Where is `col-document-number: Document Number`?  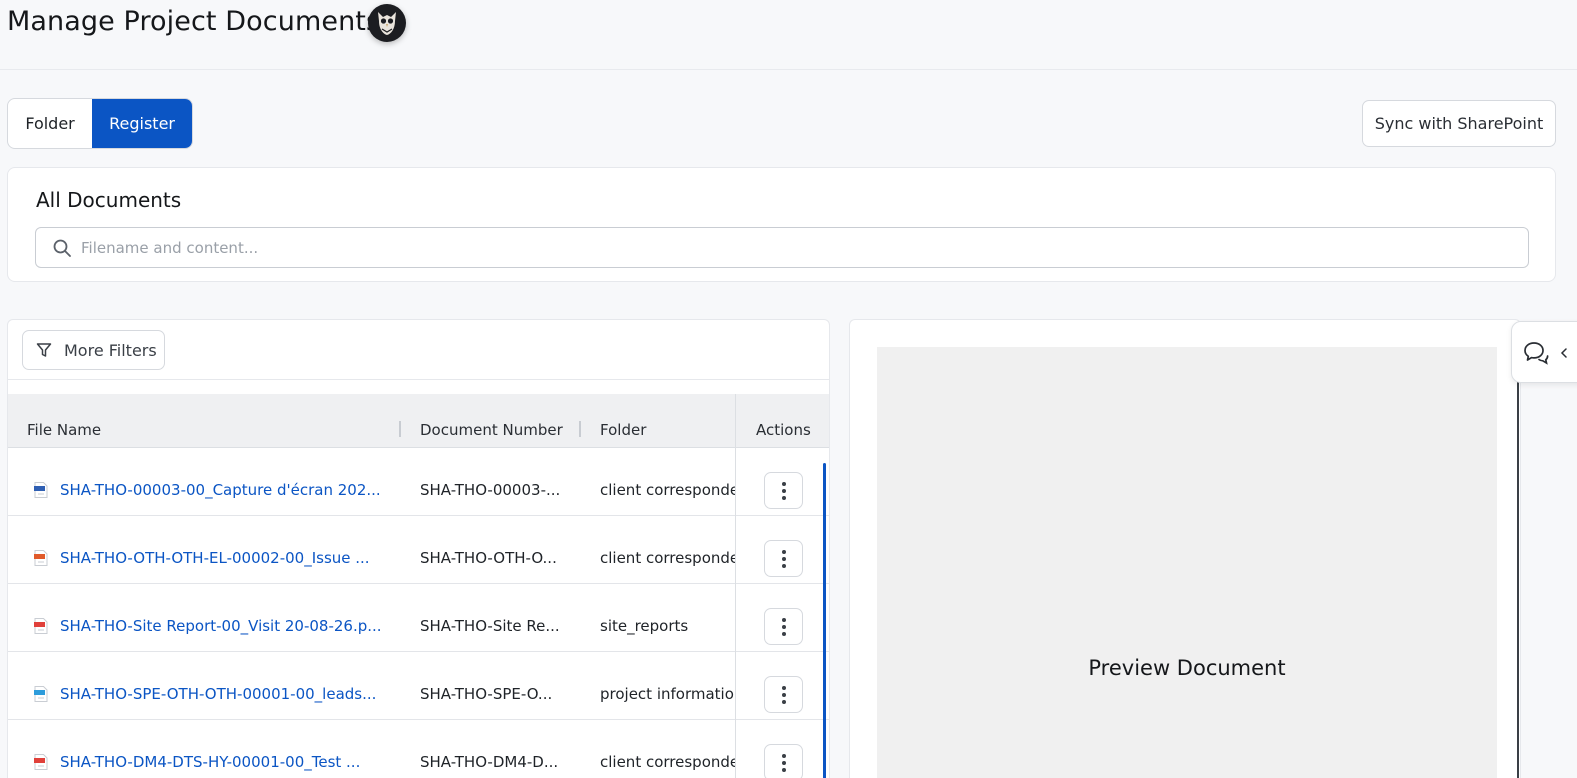
col-document-number: Document Number is located at coordinates (491, 430).